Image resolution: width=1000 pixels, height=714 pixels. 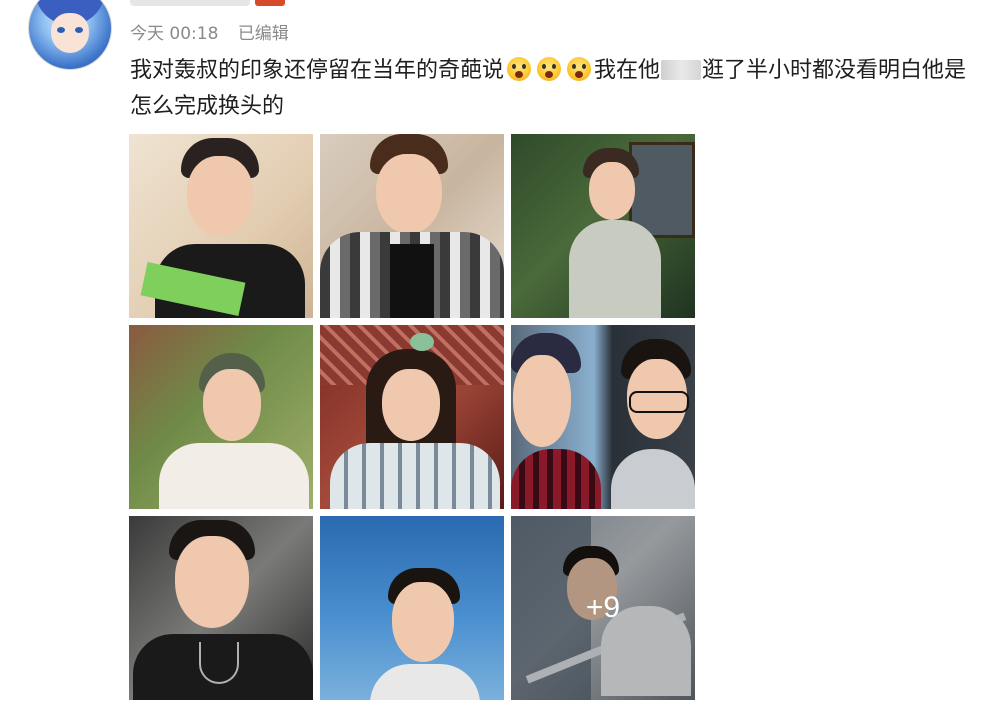 What do you see at coordinates (681, 70) in the screenshot?
I see `redacted-text` at bounding box center [681, 70].